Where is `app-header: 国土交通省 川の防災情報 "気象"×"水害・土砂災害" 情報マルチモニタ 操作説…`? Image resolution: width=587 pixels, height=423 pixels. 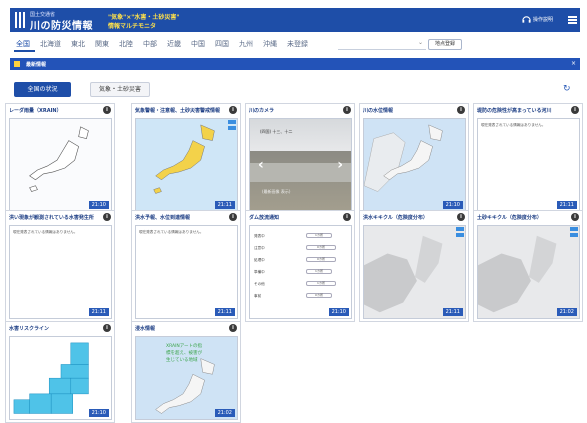
app-header: 国土交通省 川の防災情報 "気象"×"水害・土砂災害" 情報マルチモニタ 操作説… is located at coordinates (295, 20).